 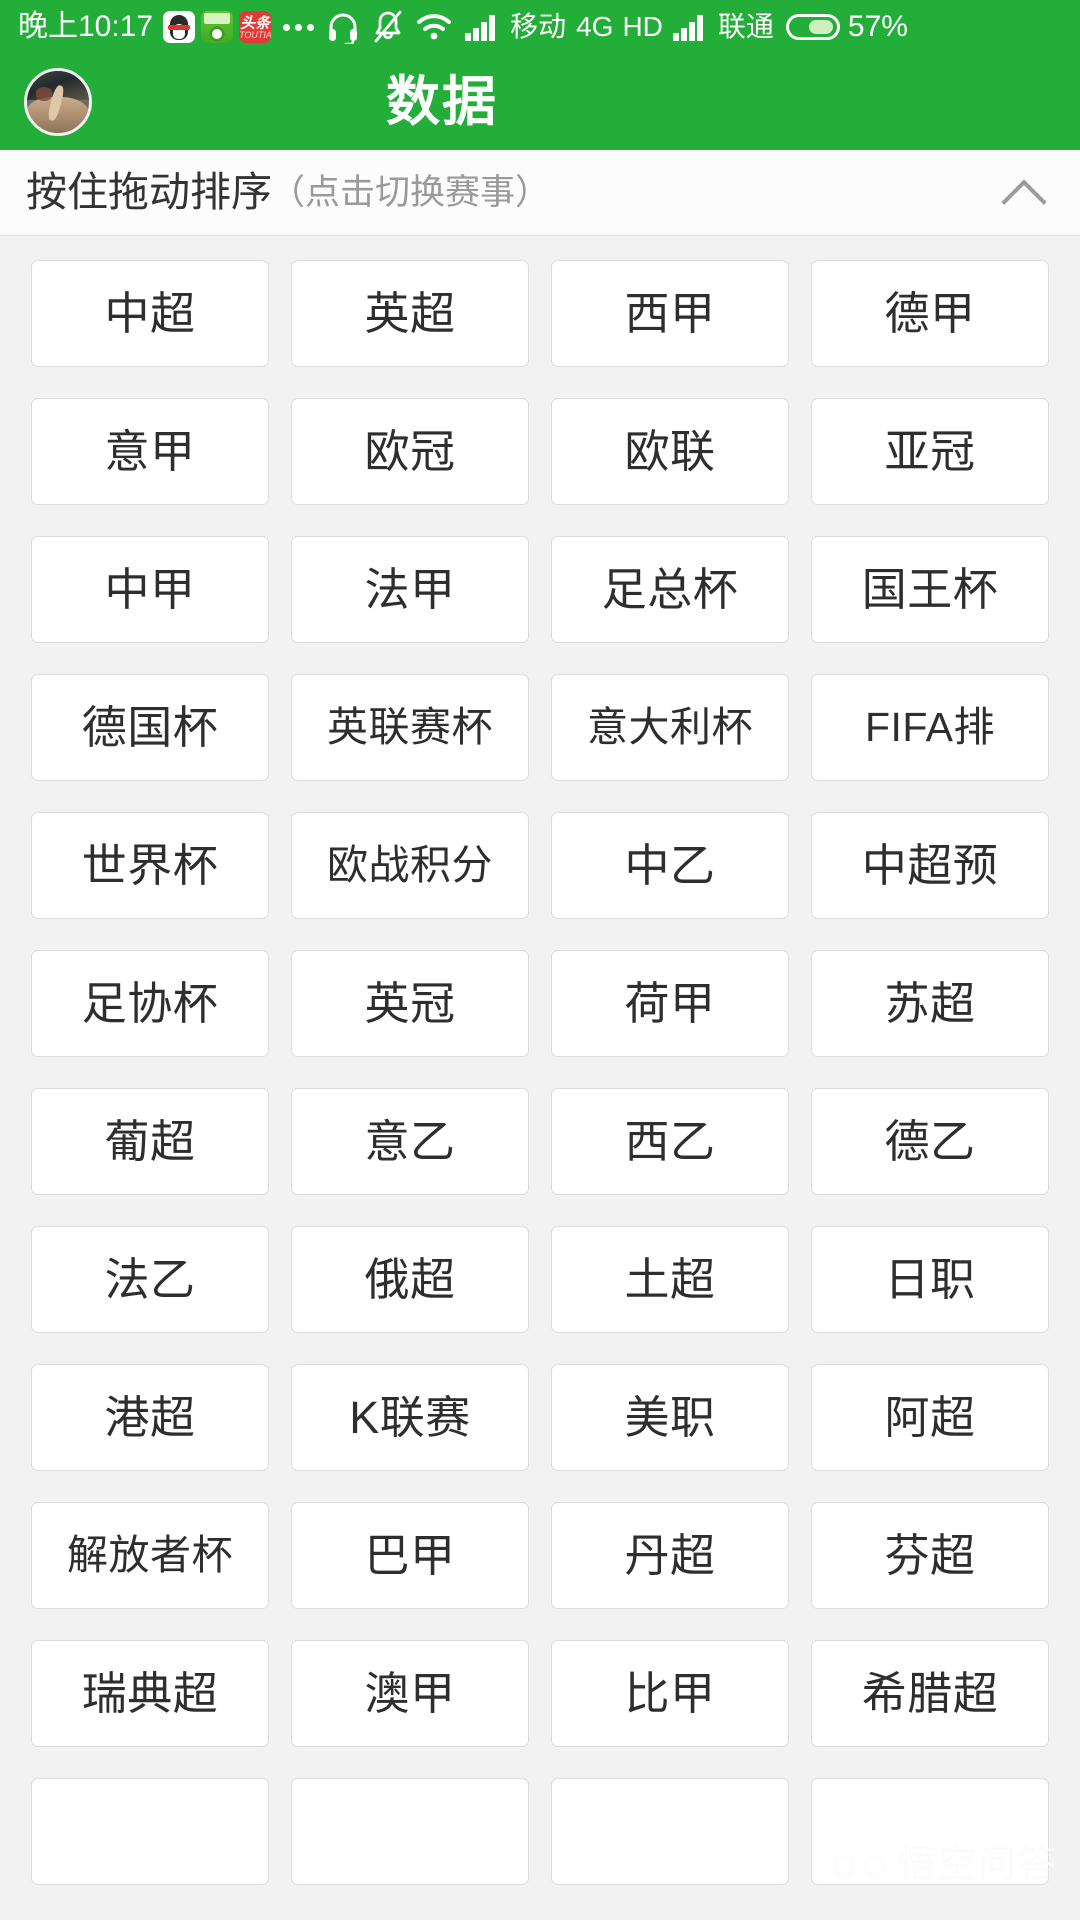 I want to click on league-cell-label: 英联赛杯, so click(x=410, y=727).